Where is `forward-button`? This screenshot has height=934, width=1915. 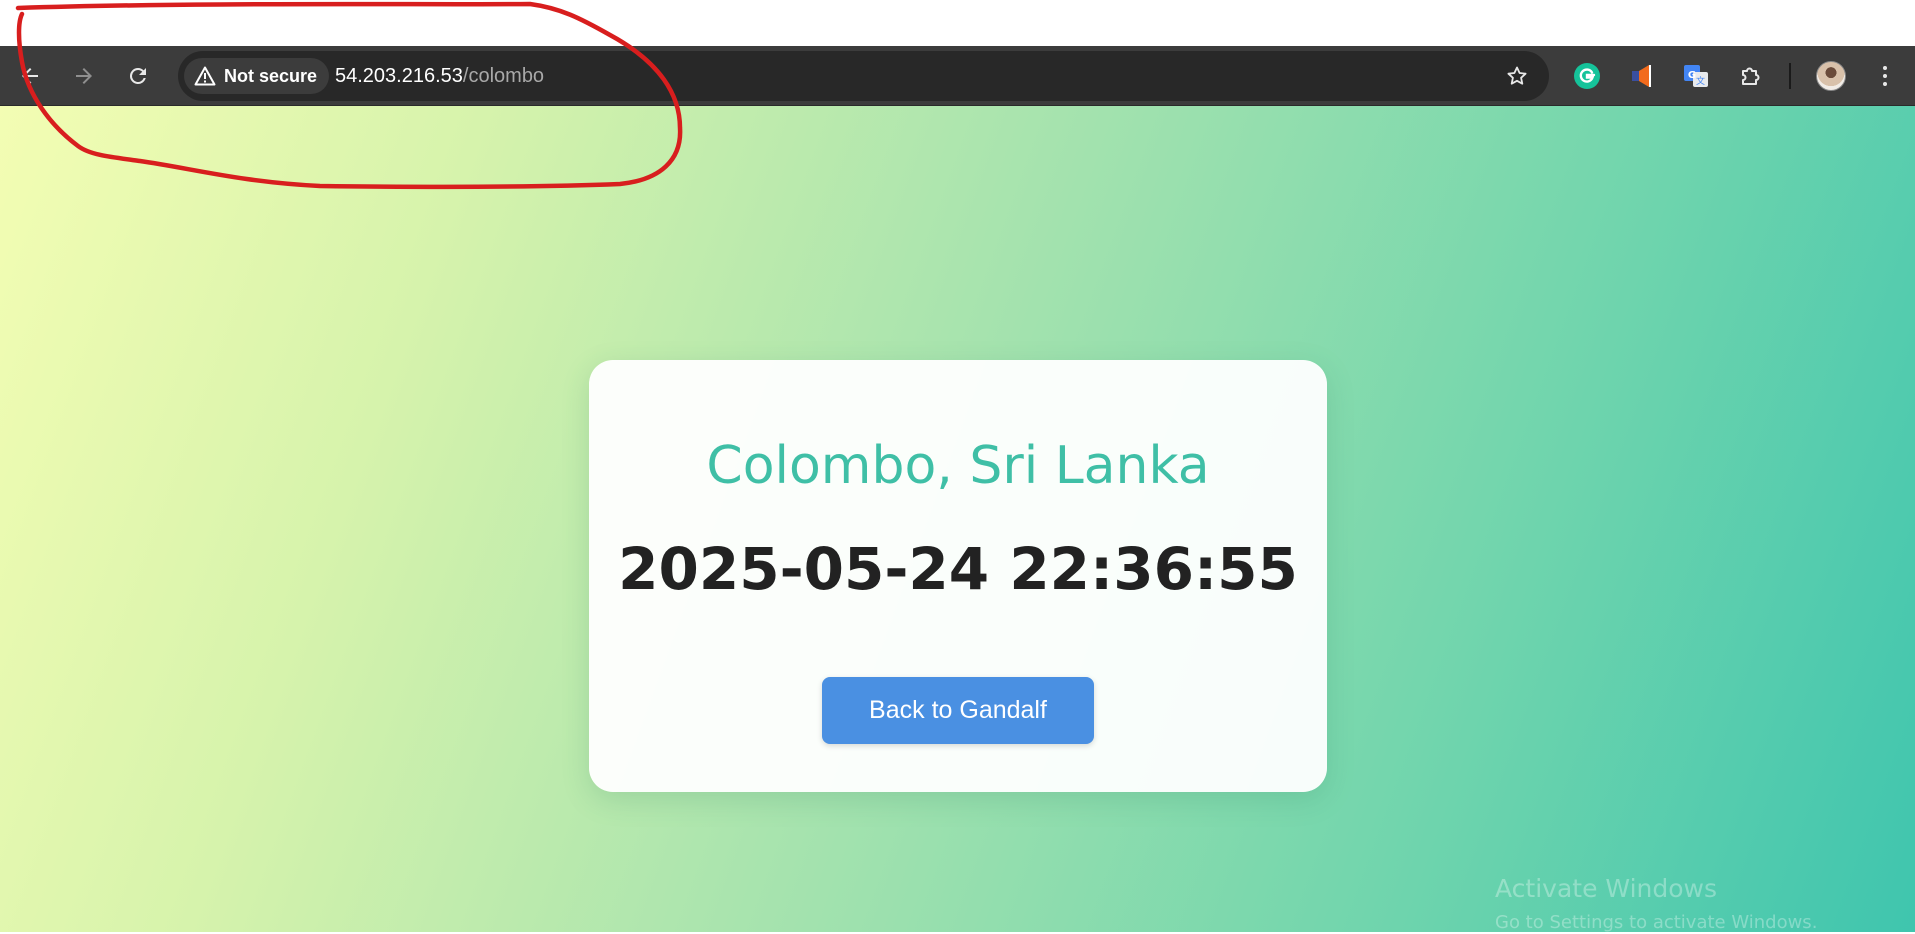
forward-button is located at coordinates (84, 76).